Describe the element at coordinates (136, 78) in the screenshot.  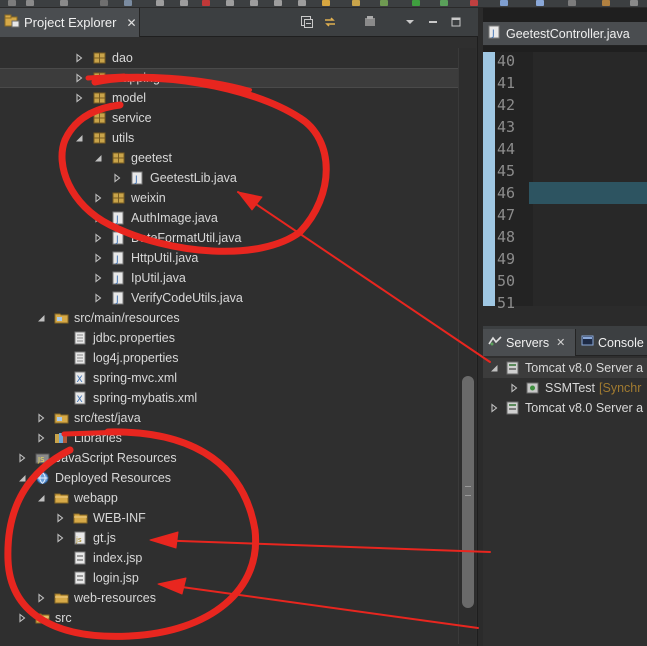
I see `tree-item-label: mapping` at that location.